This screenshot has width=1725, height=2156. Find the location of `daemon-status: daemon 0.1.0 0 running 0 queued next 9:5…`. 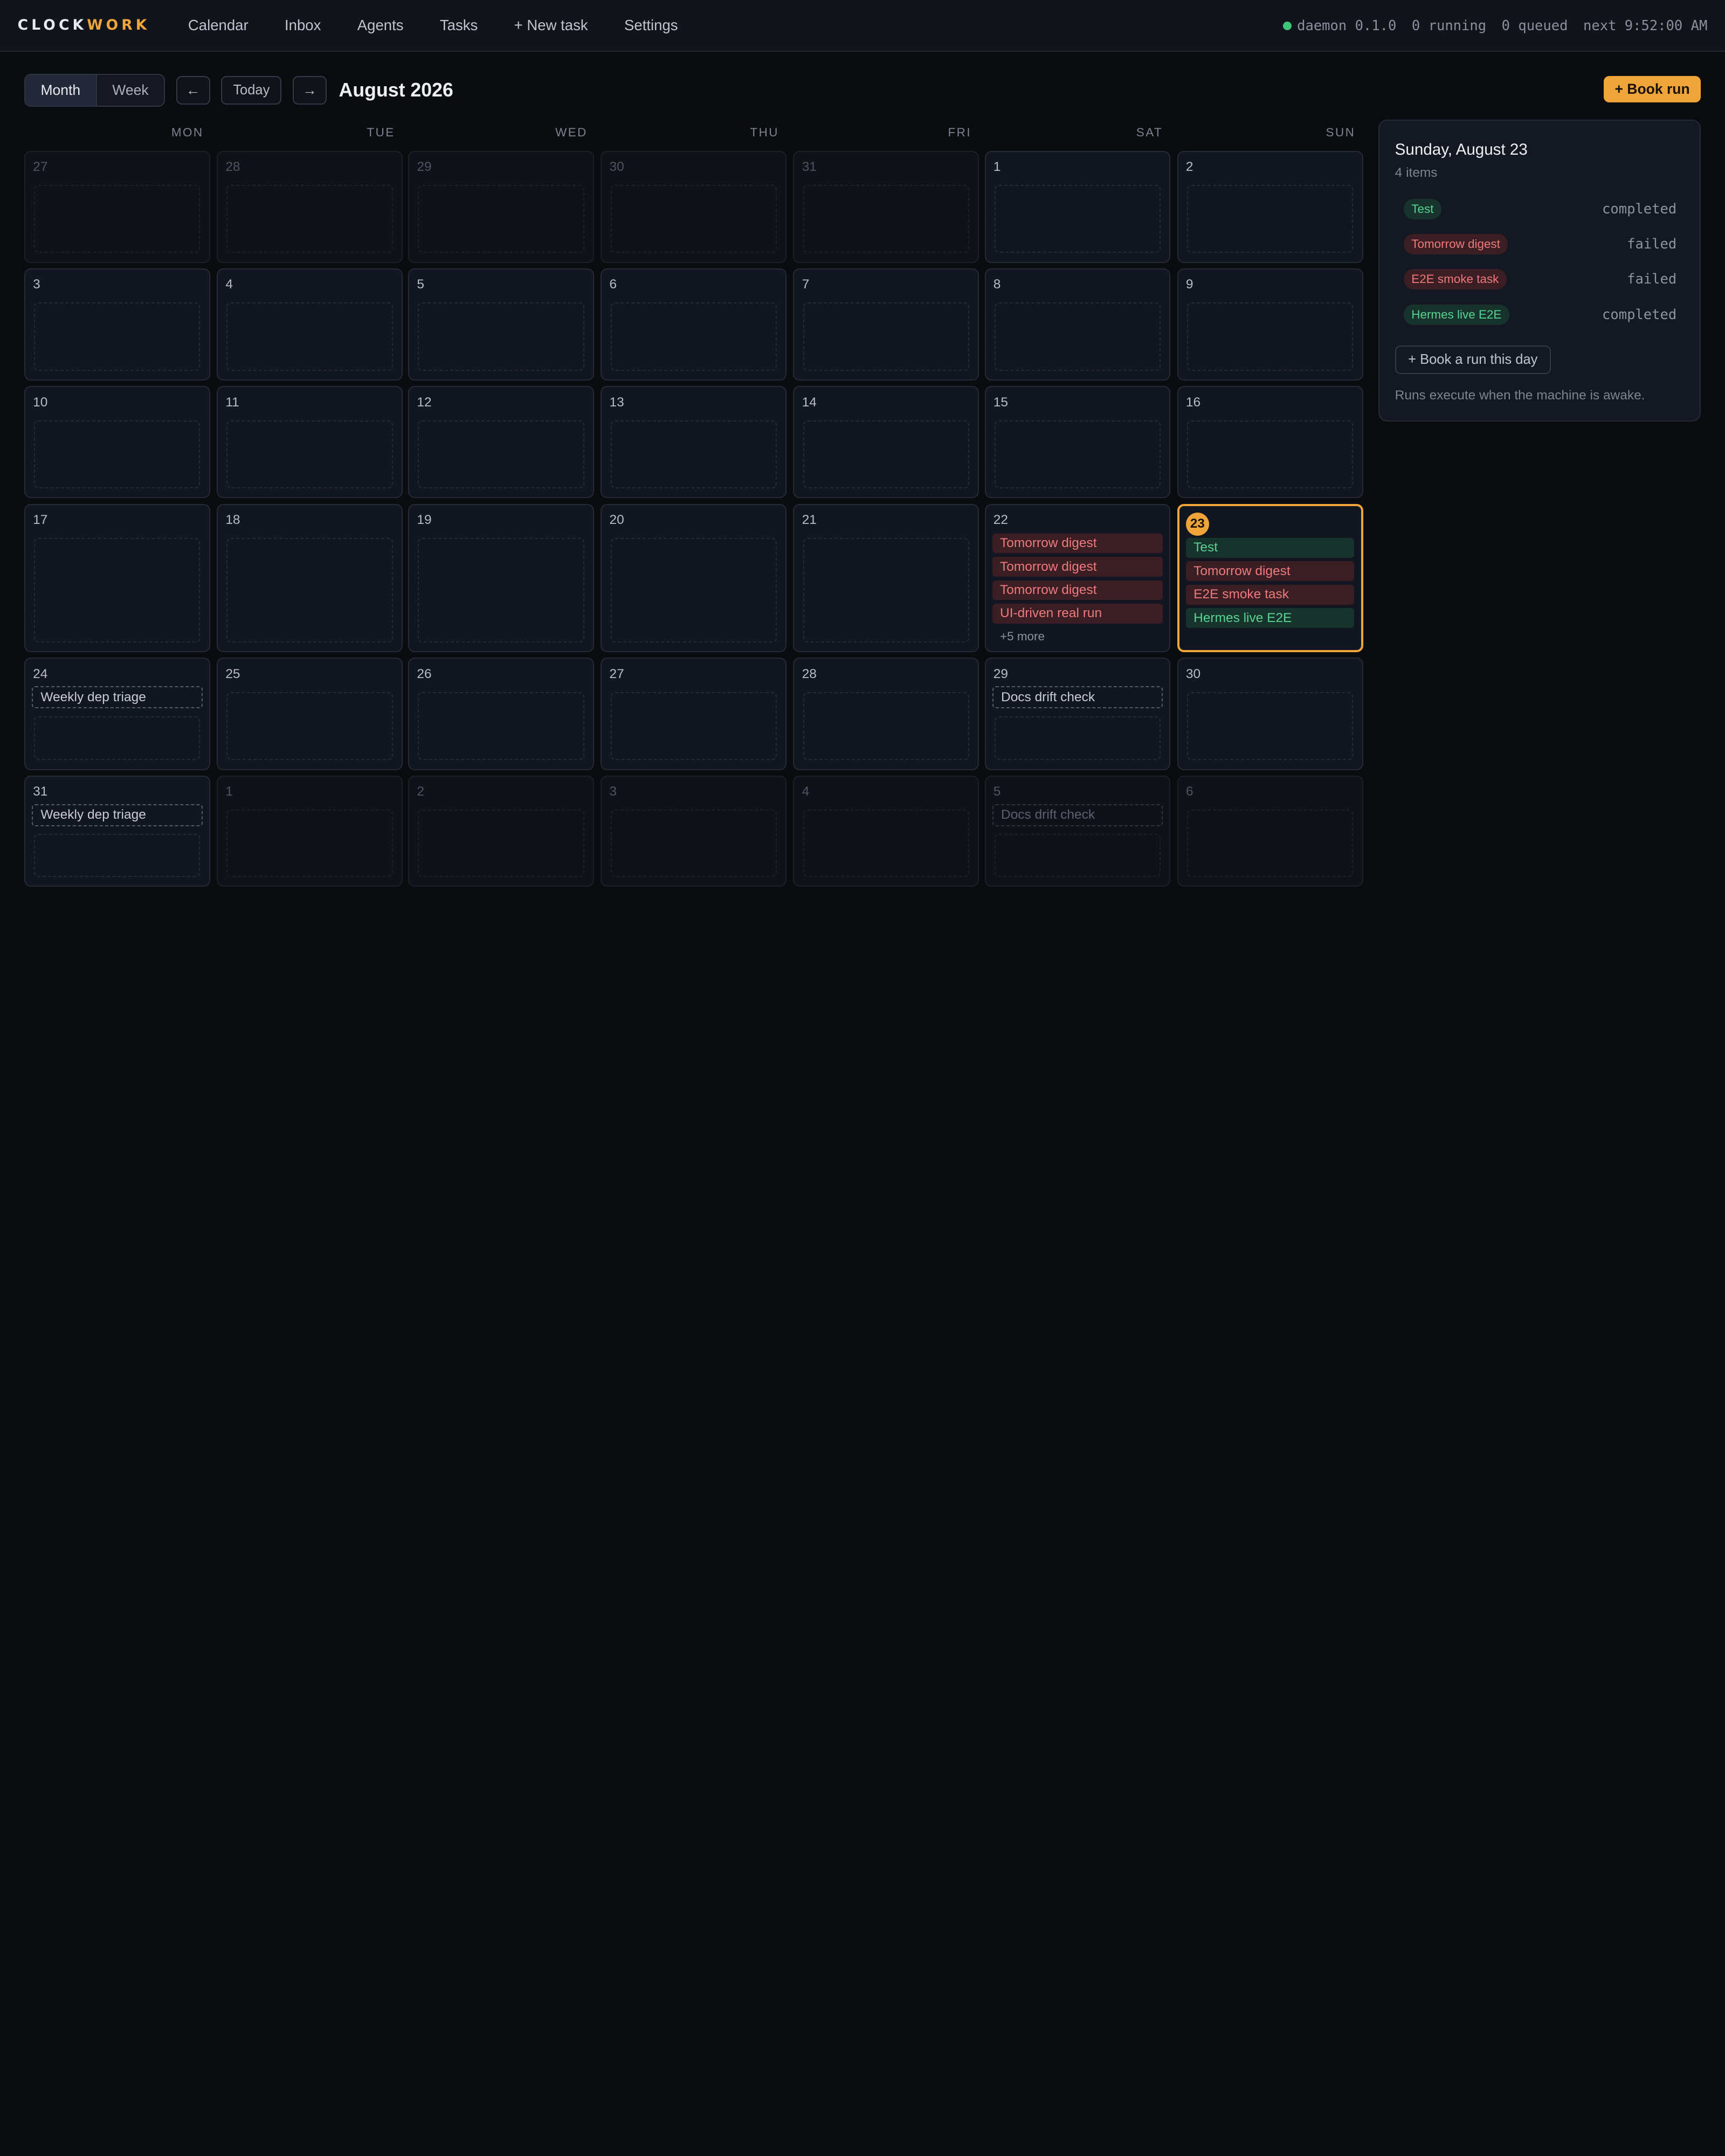

daemon-status: daemon 0.1.0 0 running 0 queued next 9:5… is located at coordinates (1495, 26).